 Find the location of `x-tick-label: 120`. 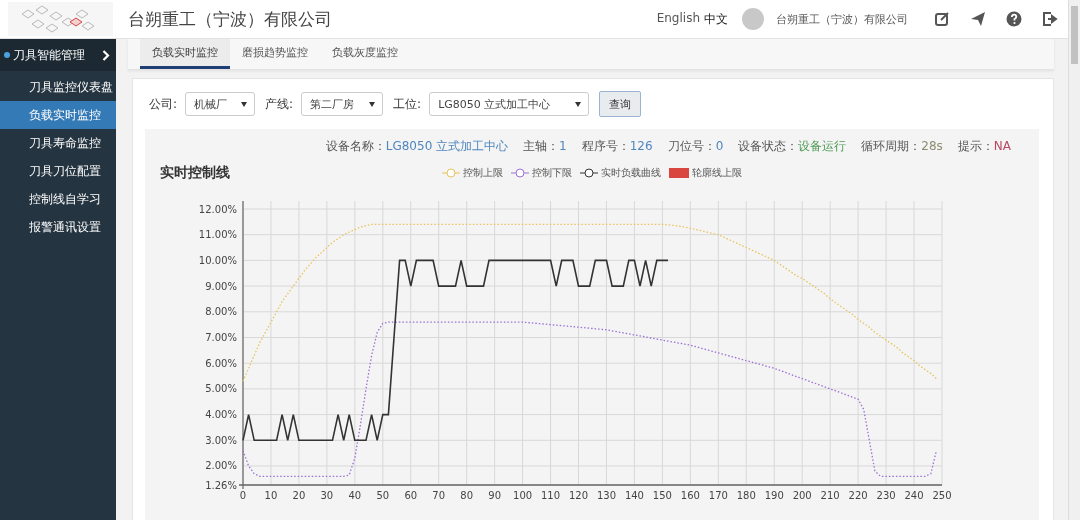

x-tick-label: 120 is located at coordinates (578, 495).